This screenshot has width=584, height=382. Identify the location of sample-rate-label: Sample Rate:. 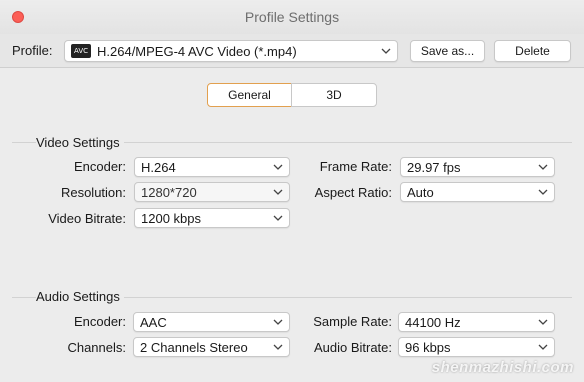
(352, 321).